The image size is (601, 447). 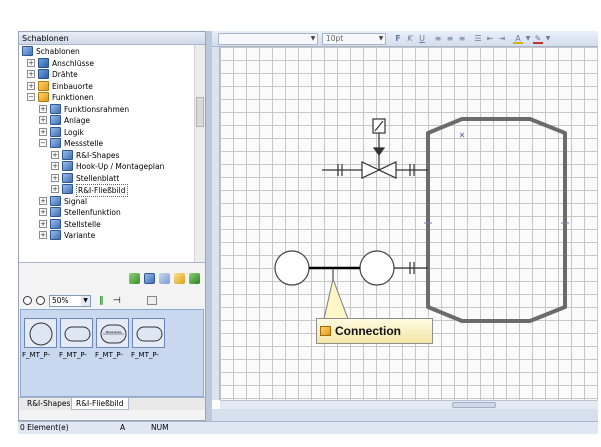 What do you see at coordinates (379, 148) in the screenshot?
I see `control-valve` at bounding box center [379, 148].